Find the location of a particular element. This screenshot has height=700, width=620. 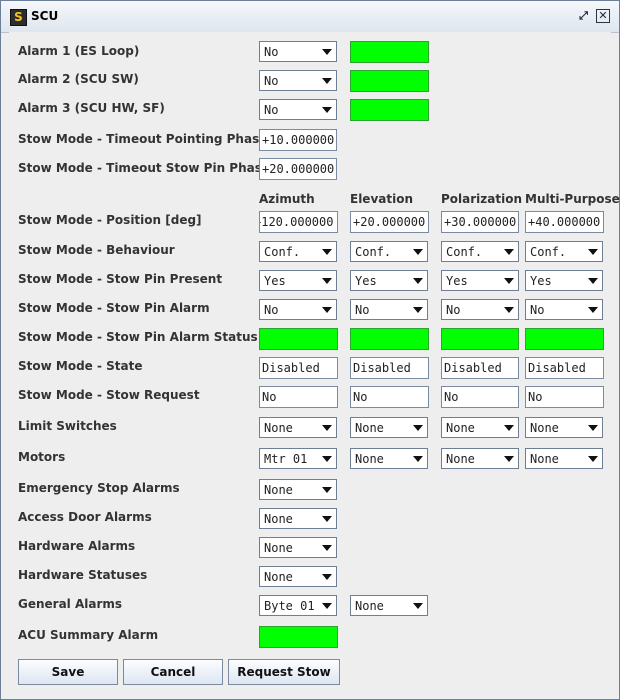

motors-polarization-select: None is located at coordinates (480, 458).